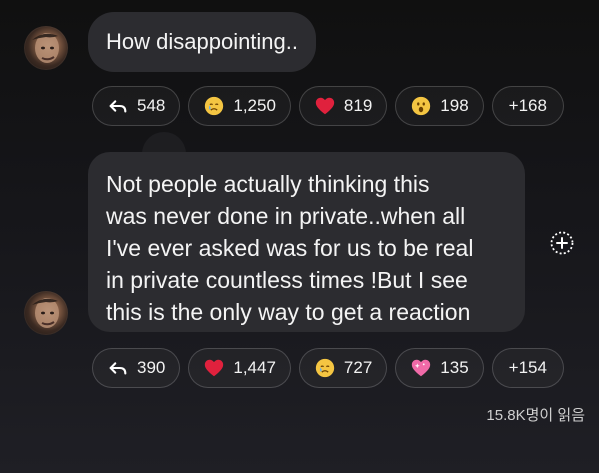 This screenshot has height=473, width=599. Describe the element at coordinates (358, 105) in the screenshot. I see `heart-count: 819` at that location.